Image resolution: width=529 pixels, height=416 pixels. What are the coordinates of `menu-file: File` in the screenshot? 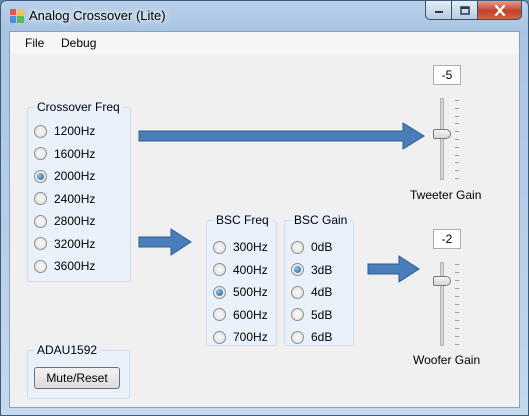 It's located at (34, 43).